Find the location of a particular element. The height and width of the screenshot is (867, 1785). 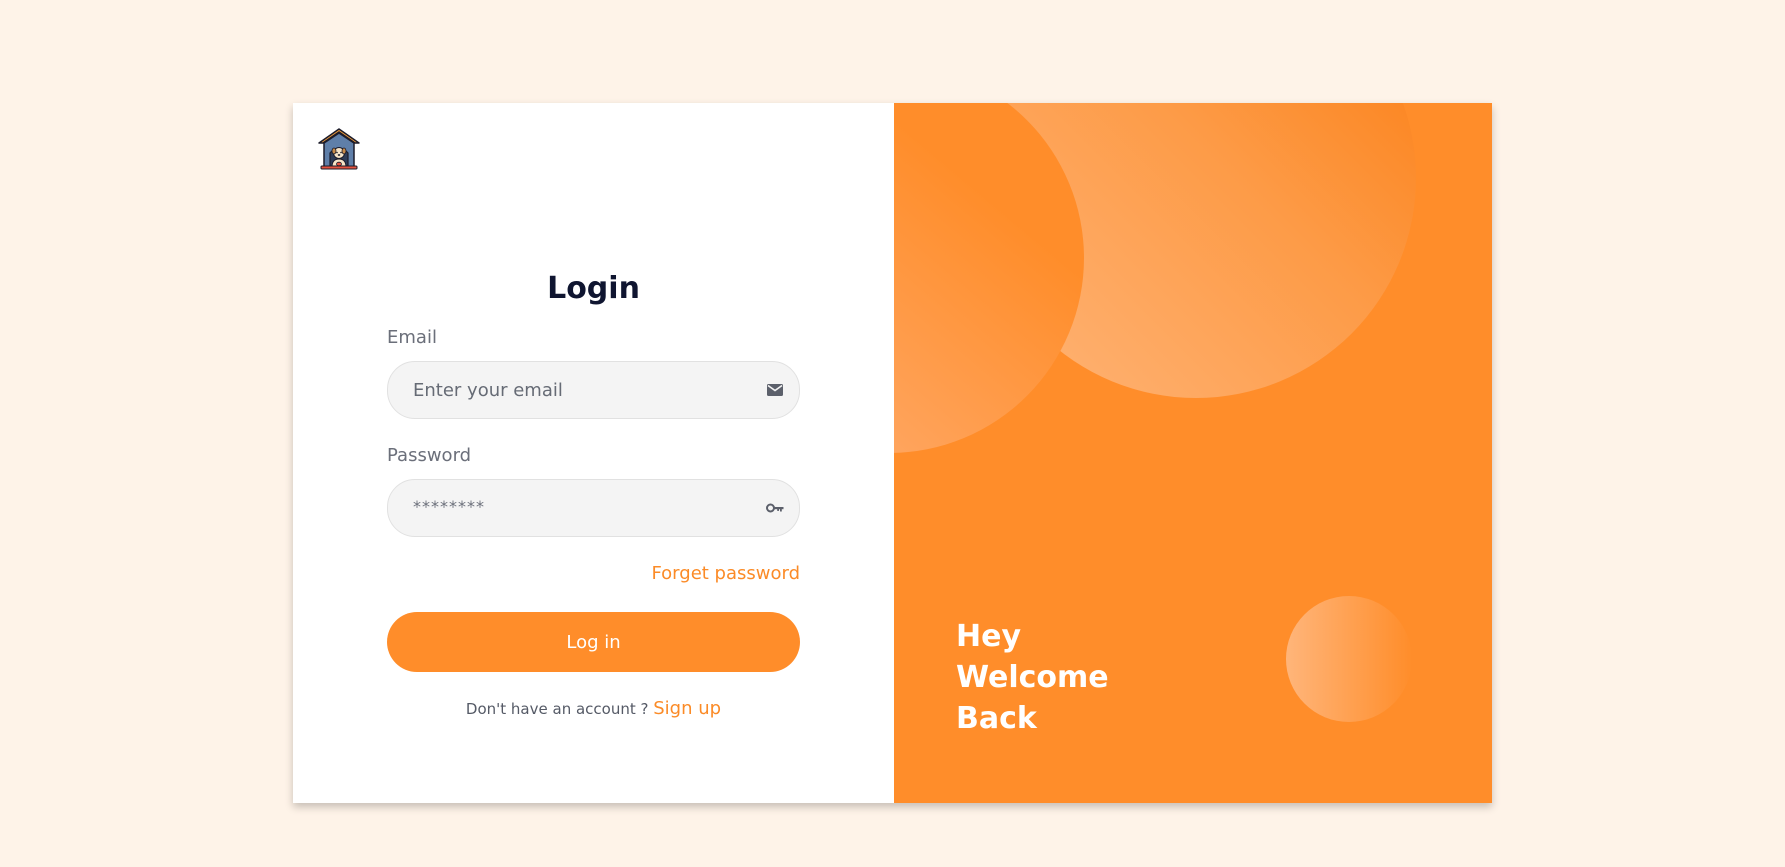

signup-row: Don't have an account ? Sign up is located at coordinates (593, 708).